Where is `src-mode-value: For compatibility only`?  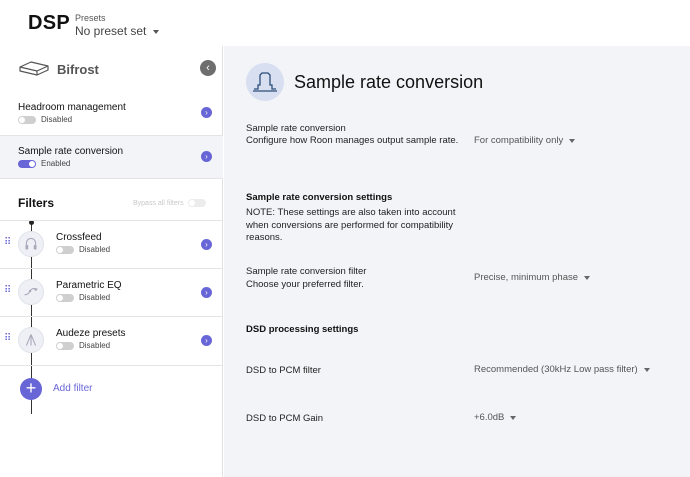 src-mode-value: For compatibility only is located at coordinates (519, 140).